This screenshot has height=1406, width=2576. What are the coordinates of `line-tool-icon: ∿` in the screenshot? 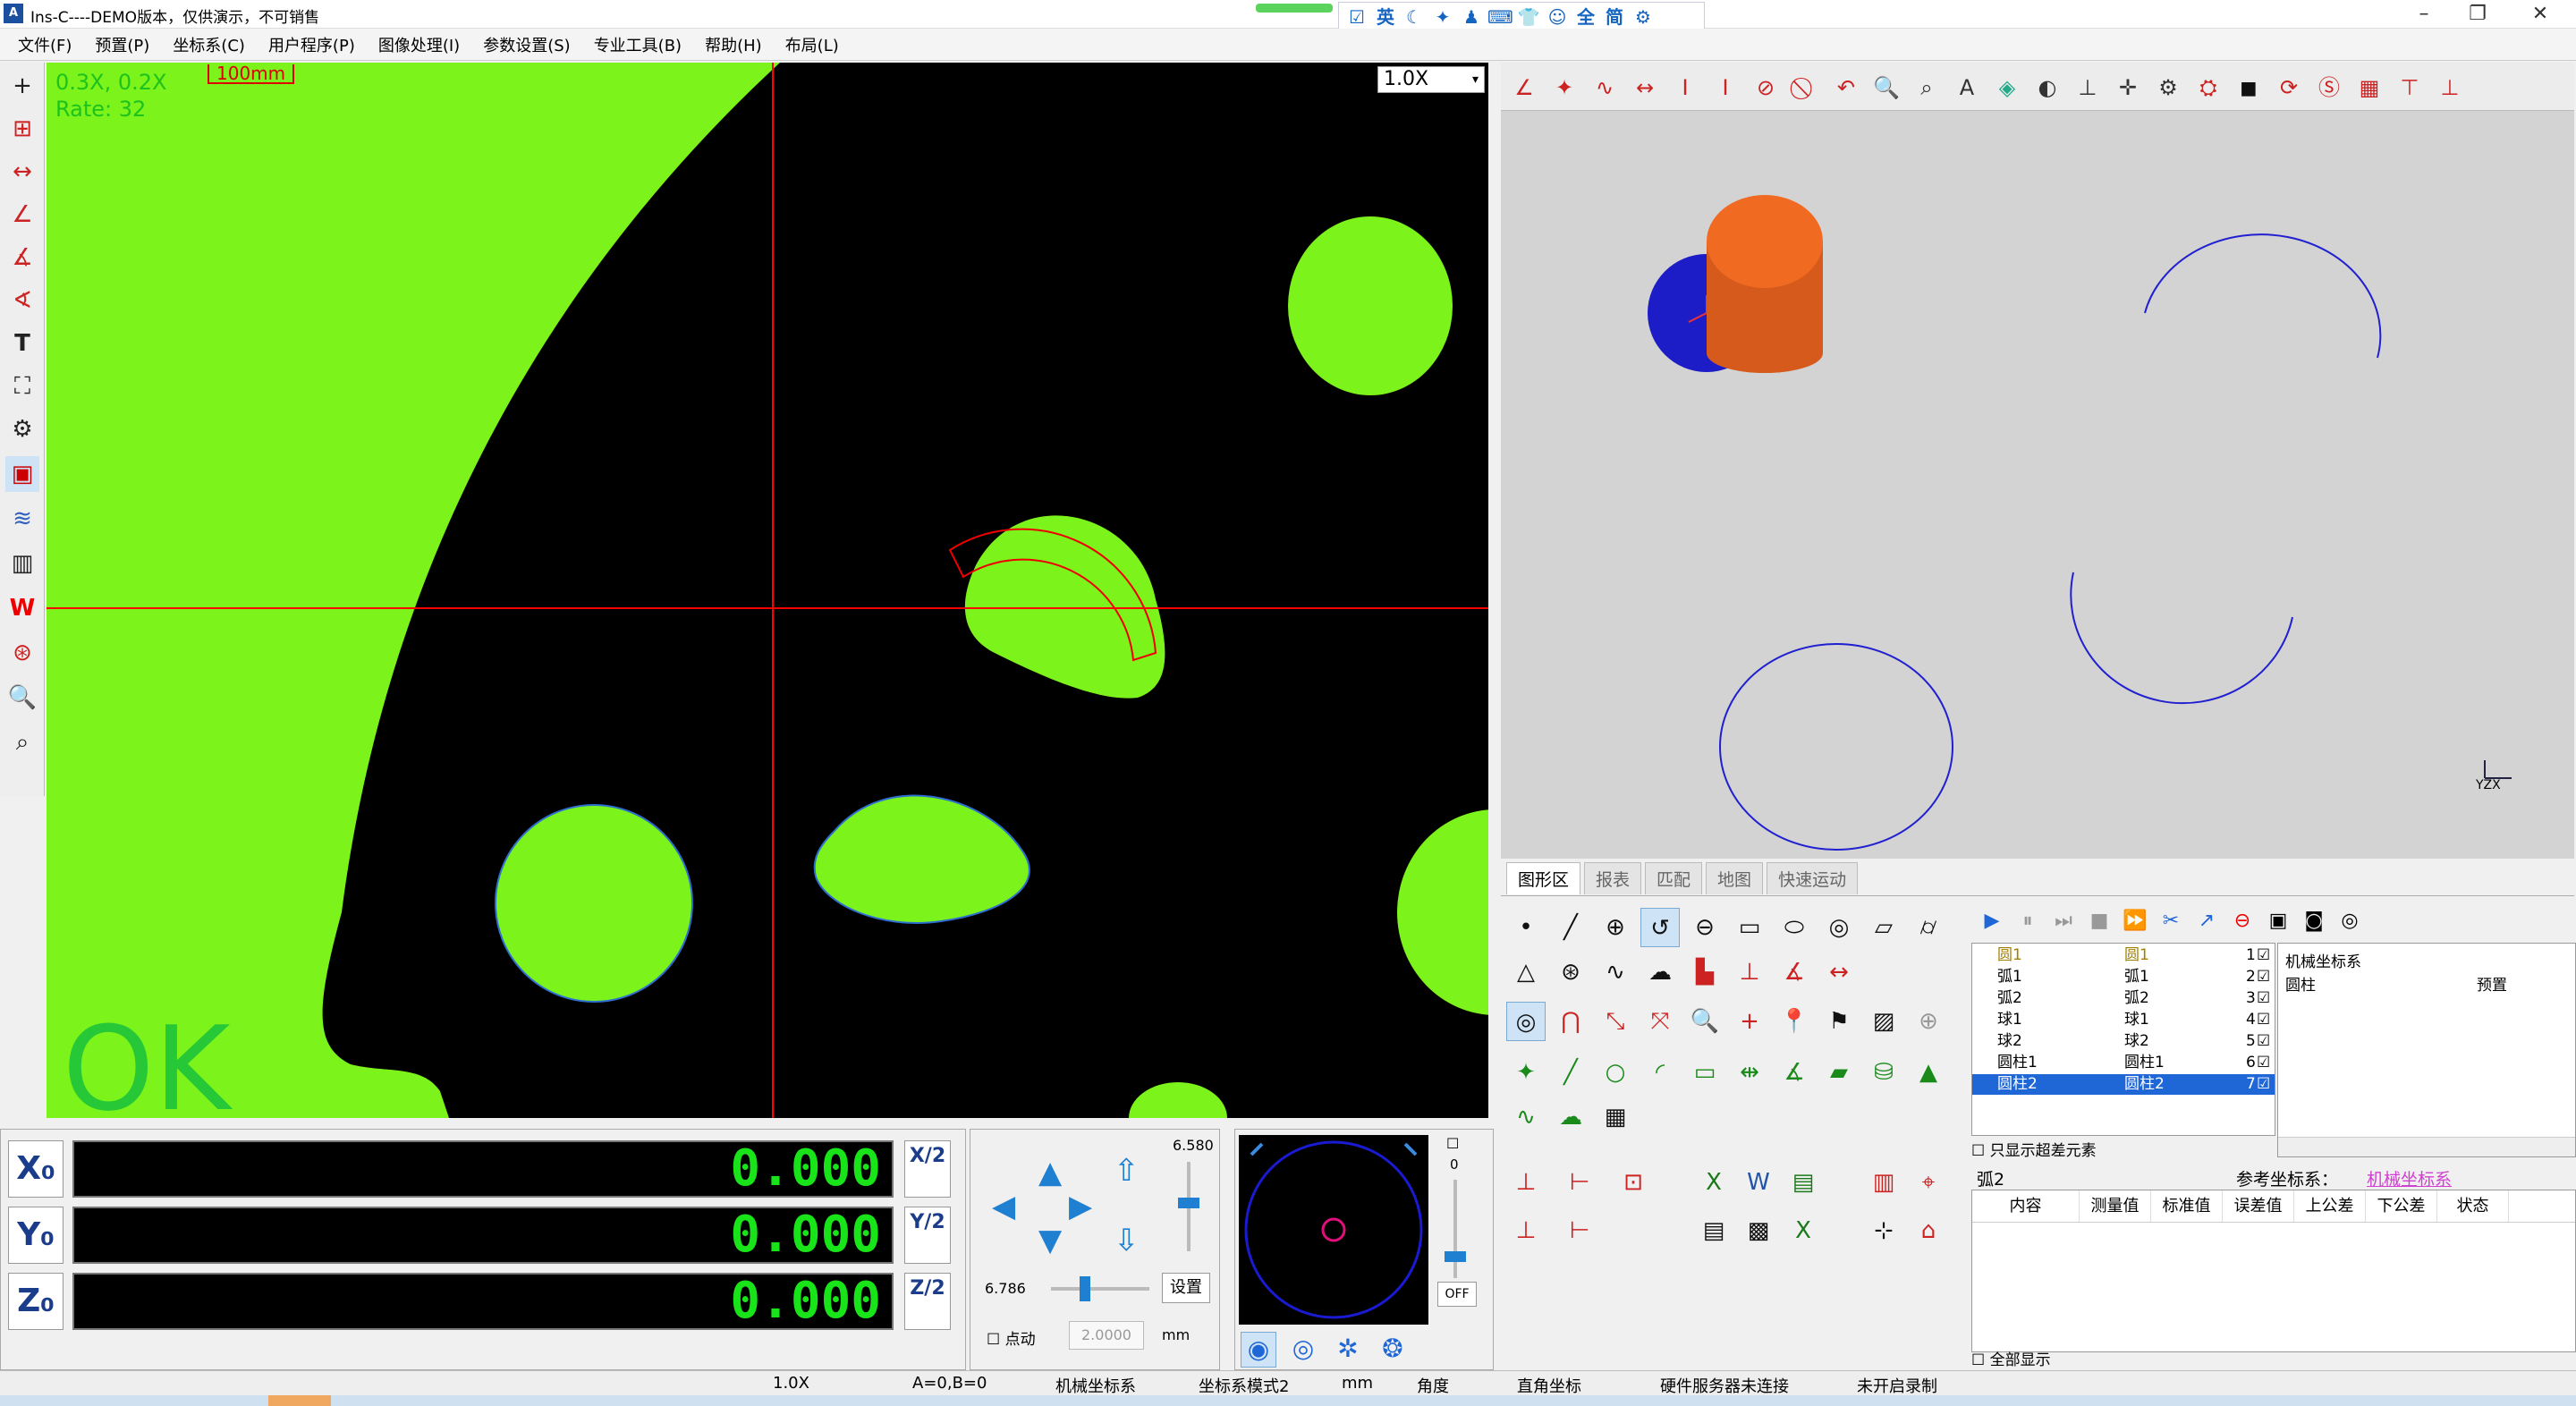 It's located at (1605, 87).